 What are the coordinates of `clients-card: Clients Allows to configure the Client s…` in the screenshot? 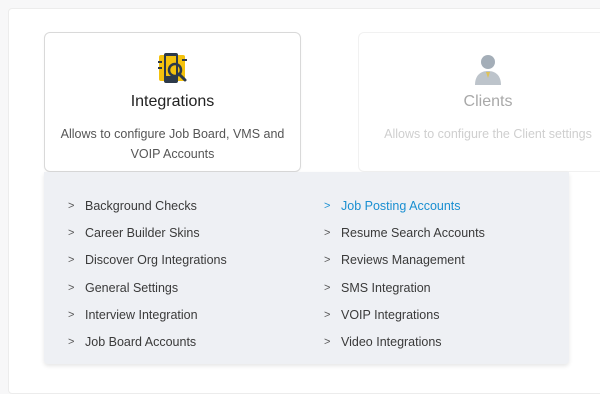 It's located at (479, 102).